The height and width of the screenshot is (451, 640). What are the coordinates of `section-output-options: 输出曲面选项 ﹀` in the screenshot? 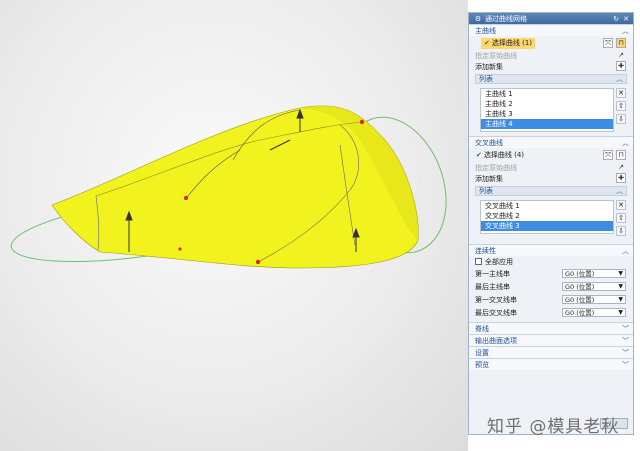 It's located at (551, 340).